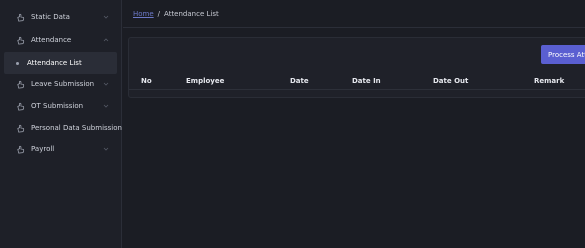 This screenshot has height=248, width=585. What do you see at coordinates (146, 81) in the screenshot?
I see `column-header-no: No` at bounding box center [146, 81].